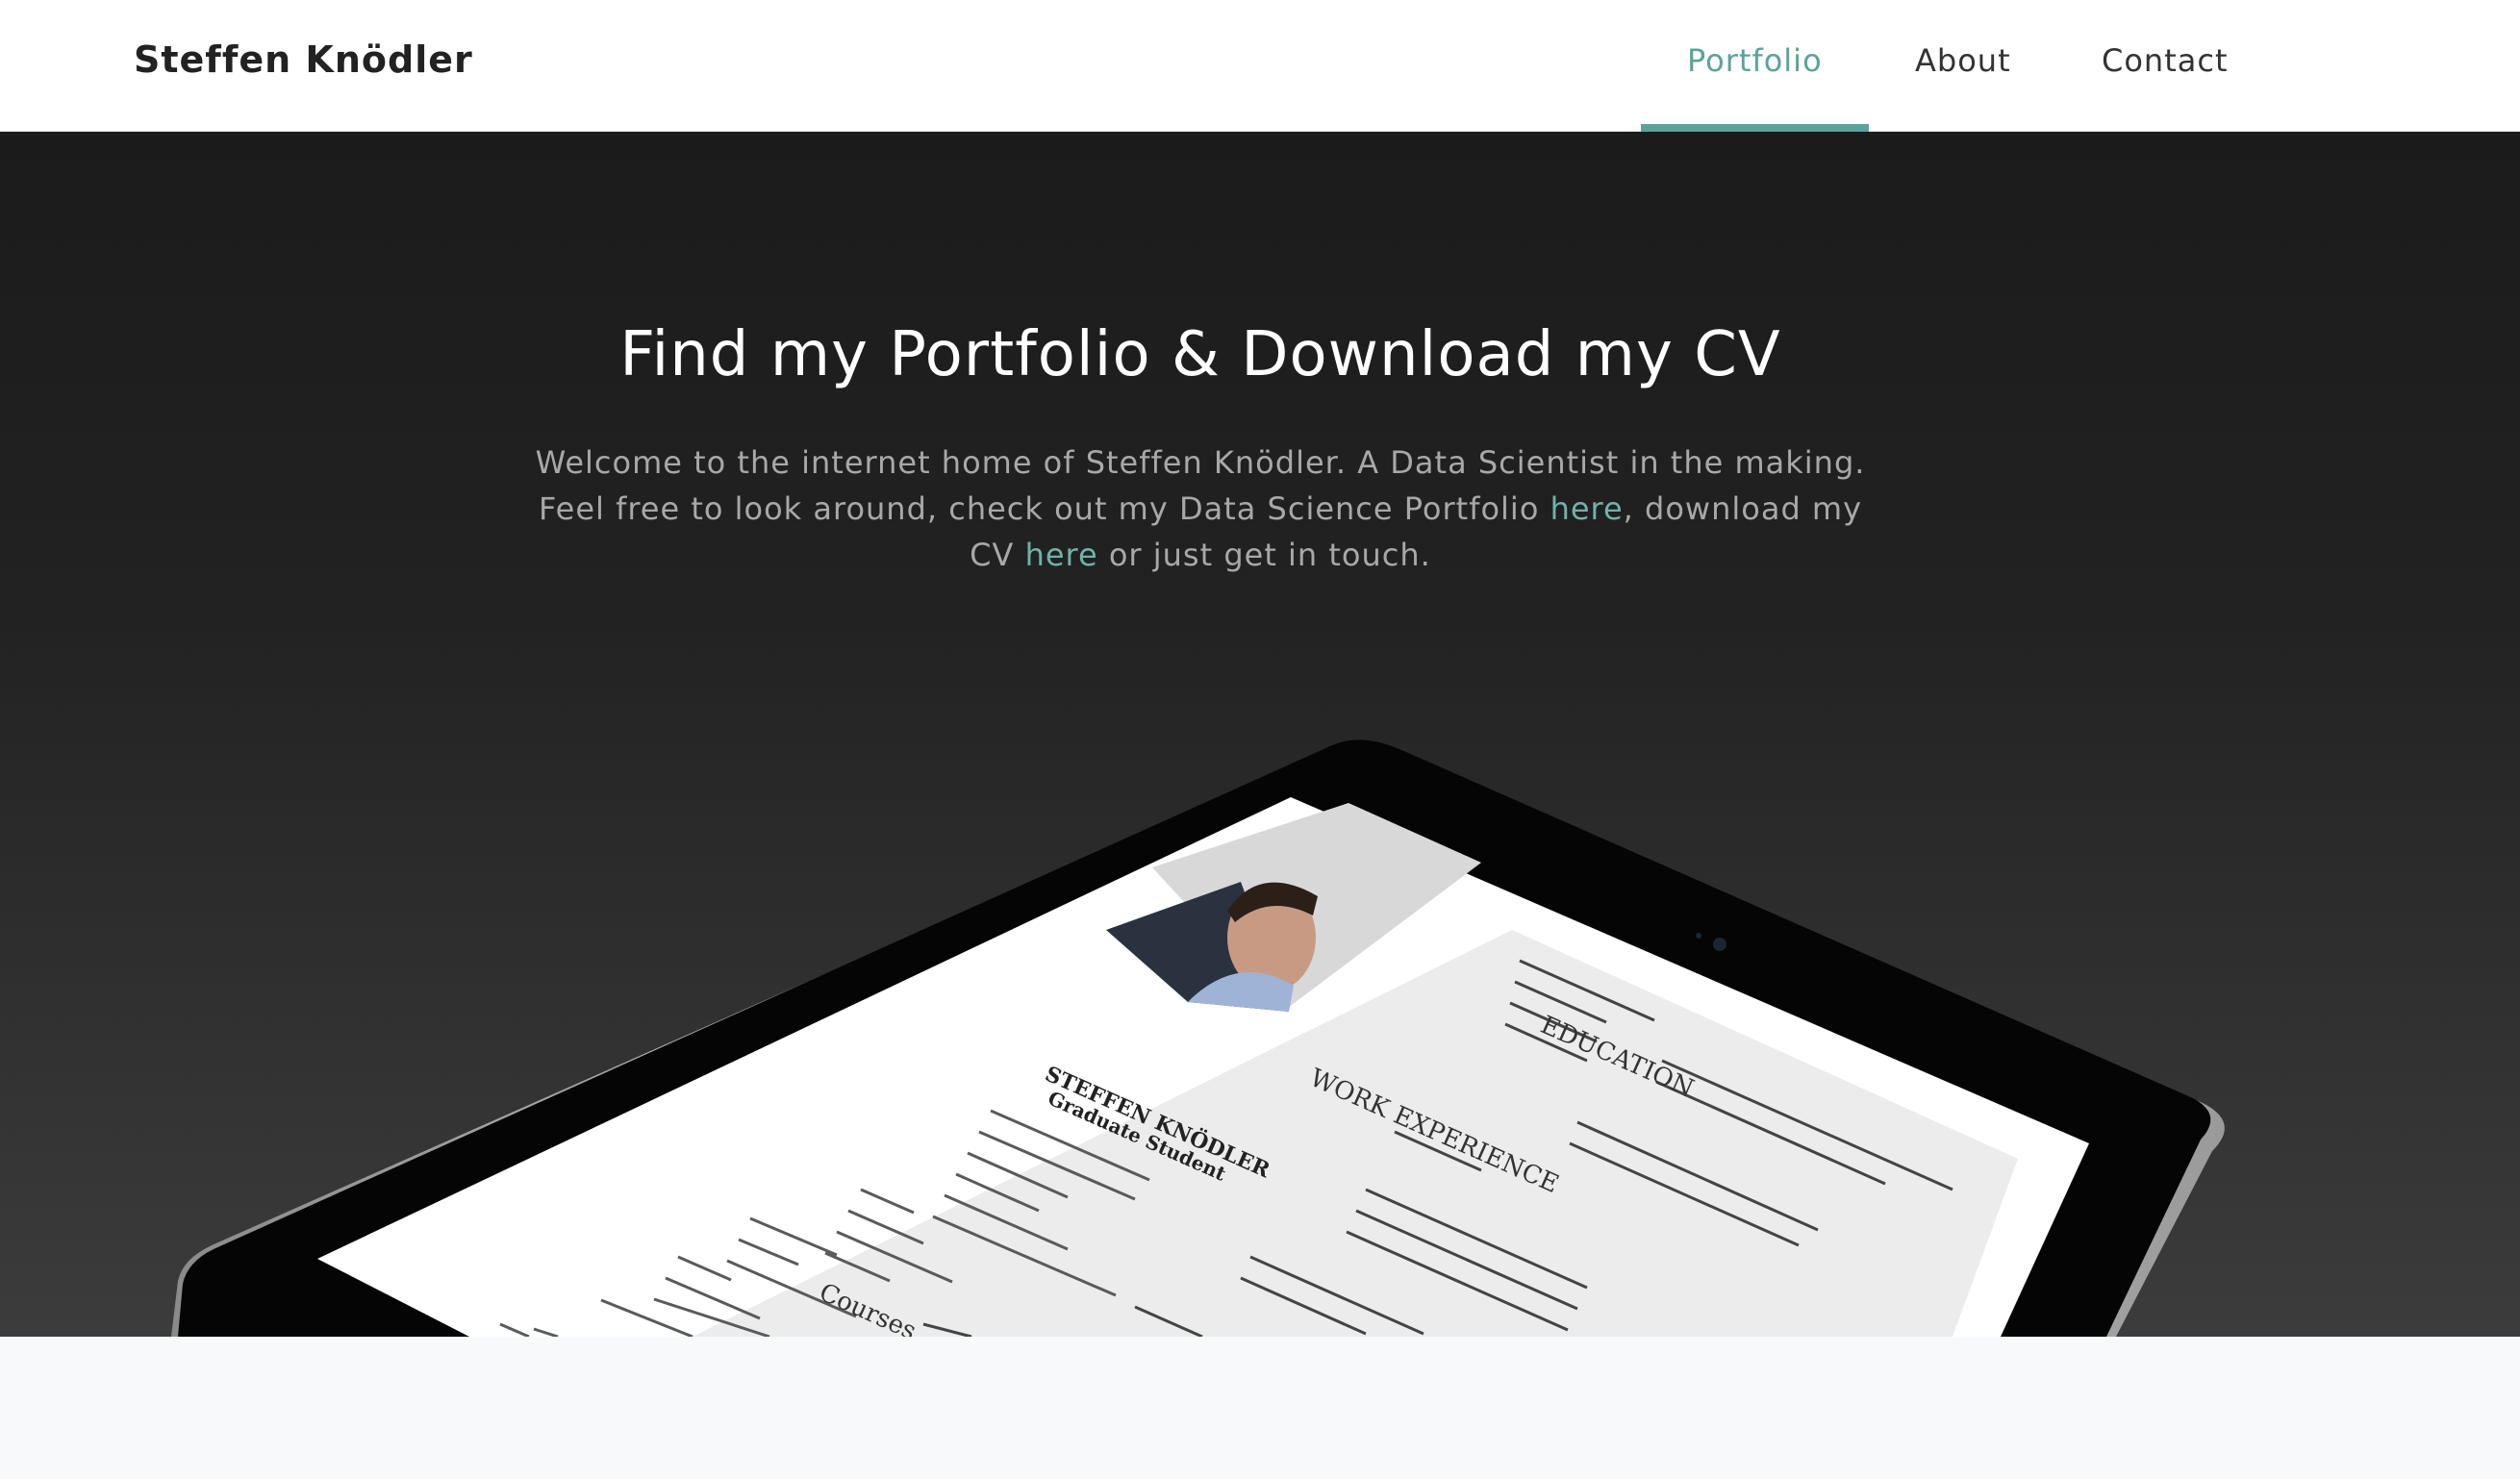  I want to click on portfolio-link: here, so click(1587, 509).